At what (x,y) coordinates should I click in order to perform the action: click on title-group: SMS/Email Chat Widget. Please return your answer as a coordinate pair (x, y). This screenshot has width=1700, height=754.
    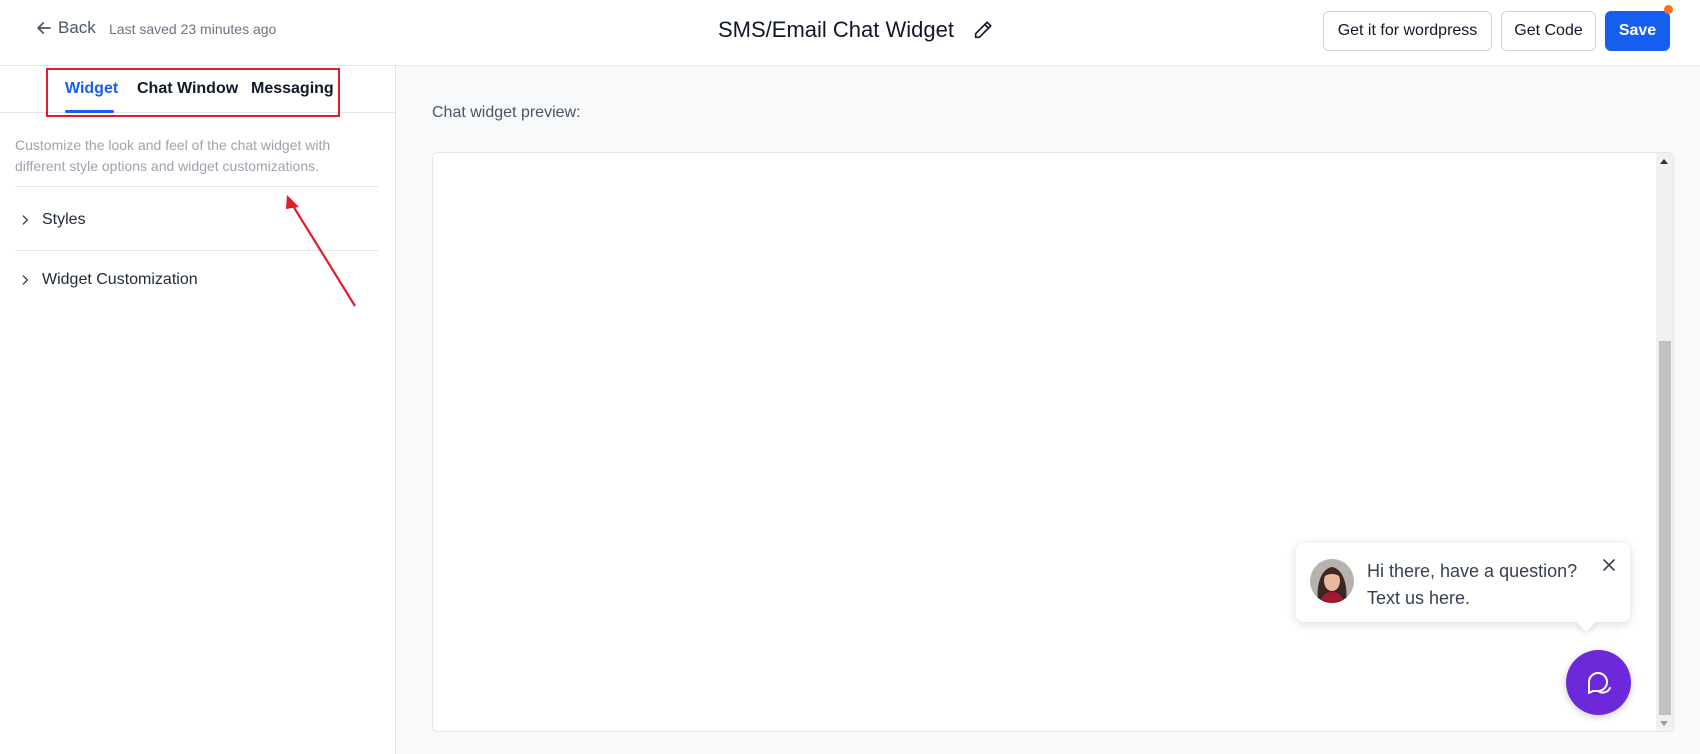
    Looking at the image, I should click on (856, 30).